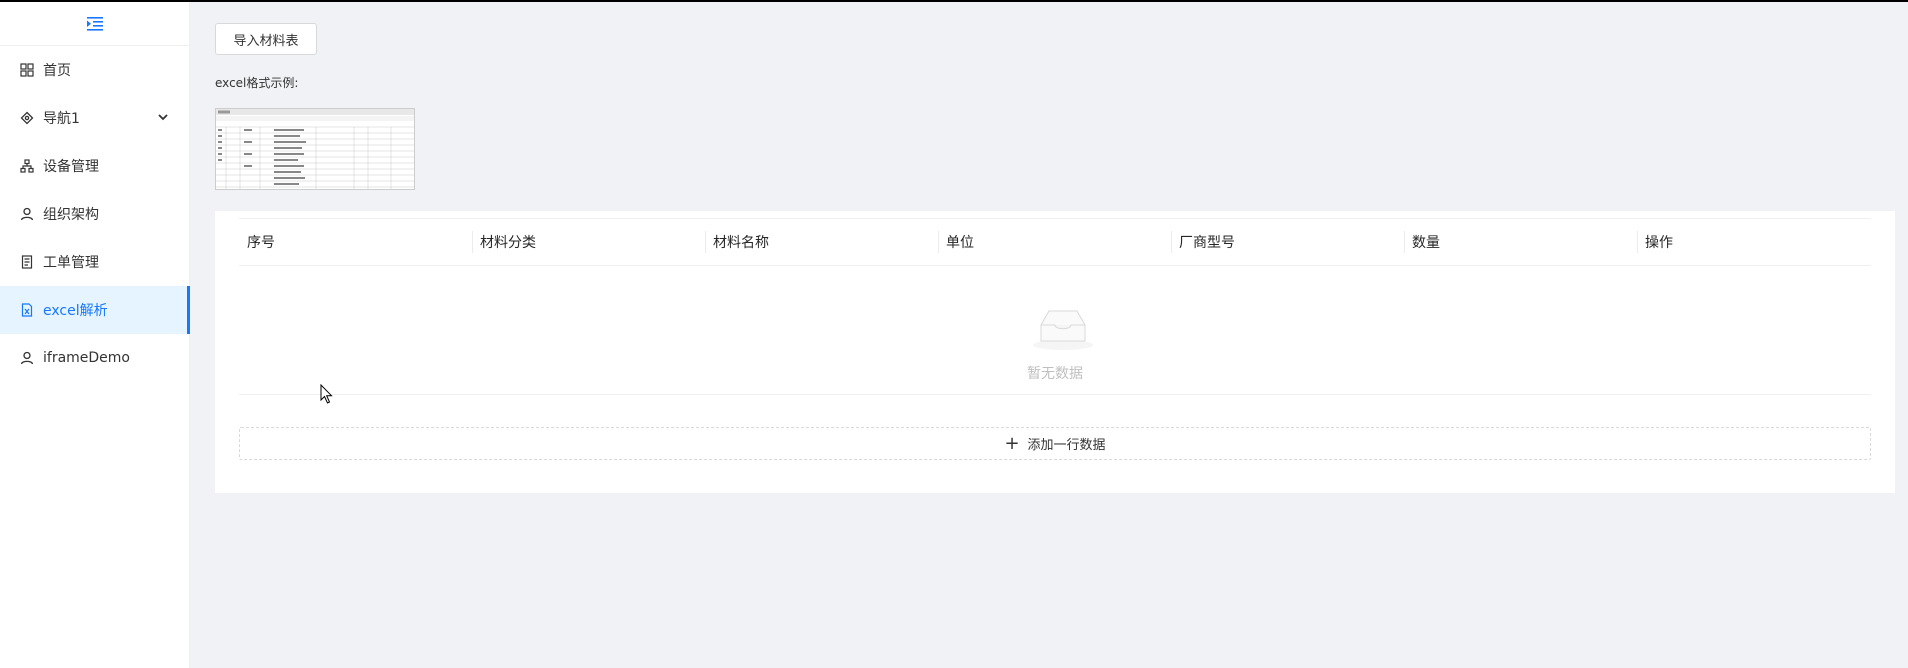  What do you see at coordinates (327, 395) in the screenshot?
I see `mouse-cursor-icon` at bounding box center [327, 395].